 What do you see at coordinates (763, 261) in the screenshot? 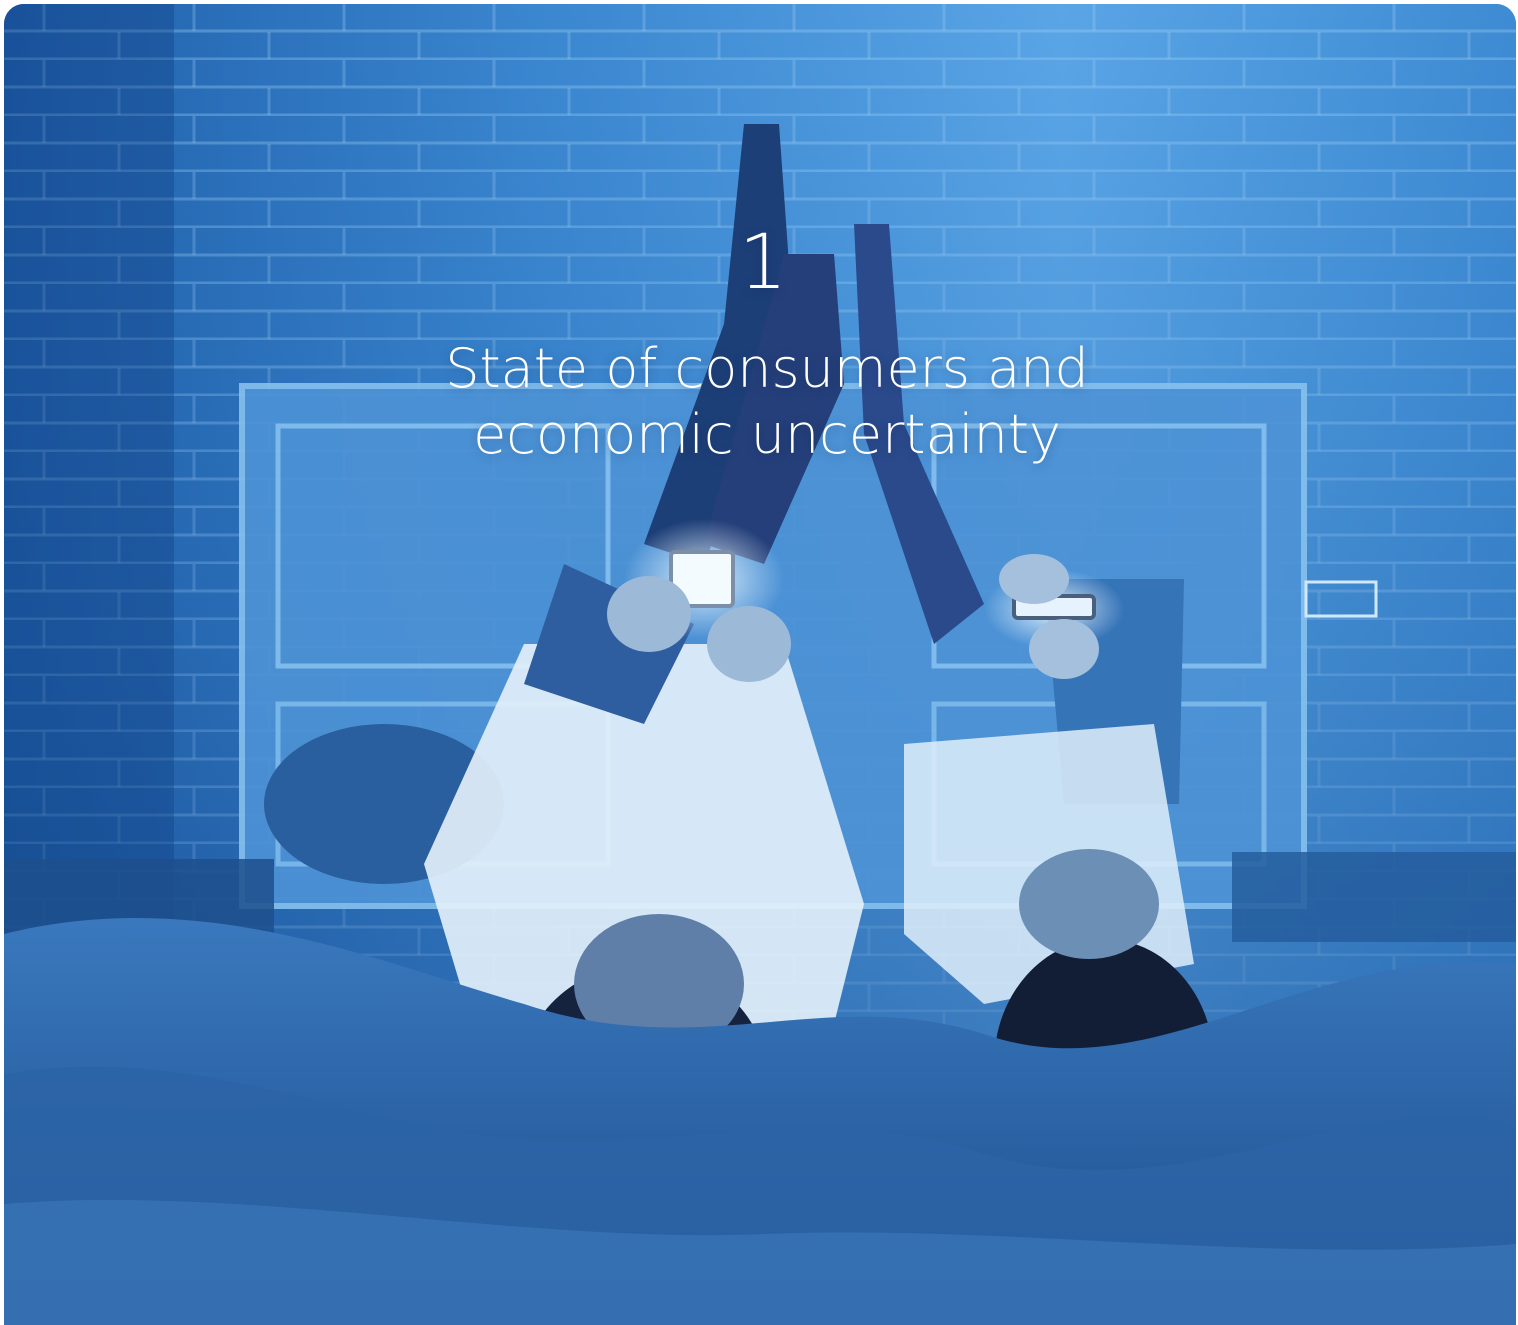
I see `chapter-number: 1` at bounding box center [763, 261].